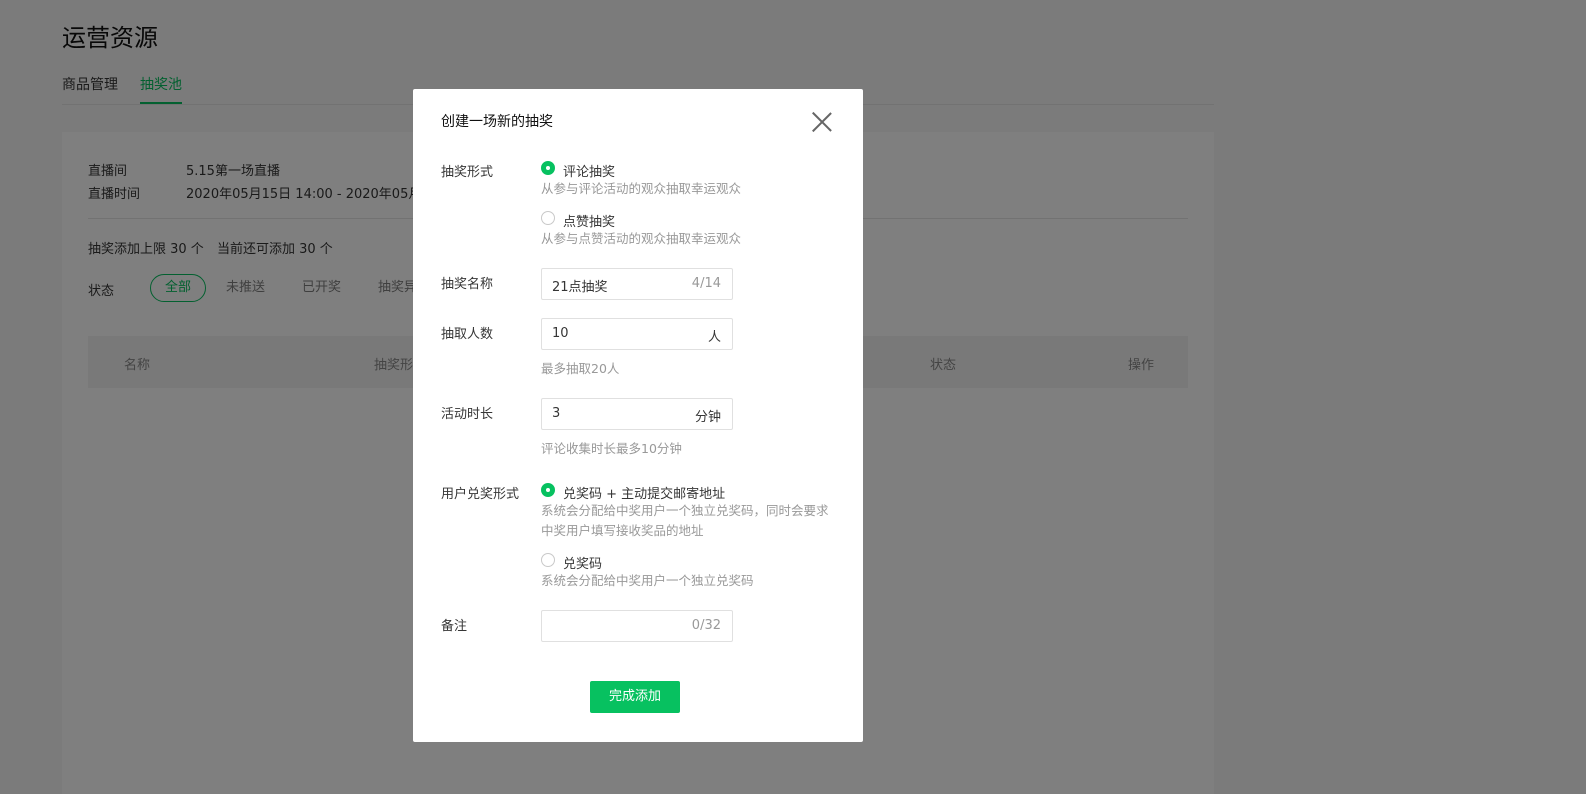  Describe the element at coordinates (622, 530) in the screenshot. I see `hint-code-and-address-2: 中奖用户填写接收奖品的地址` at that location.